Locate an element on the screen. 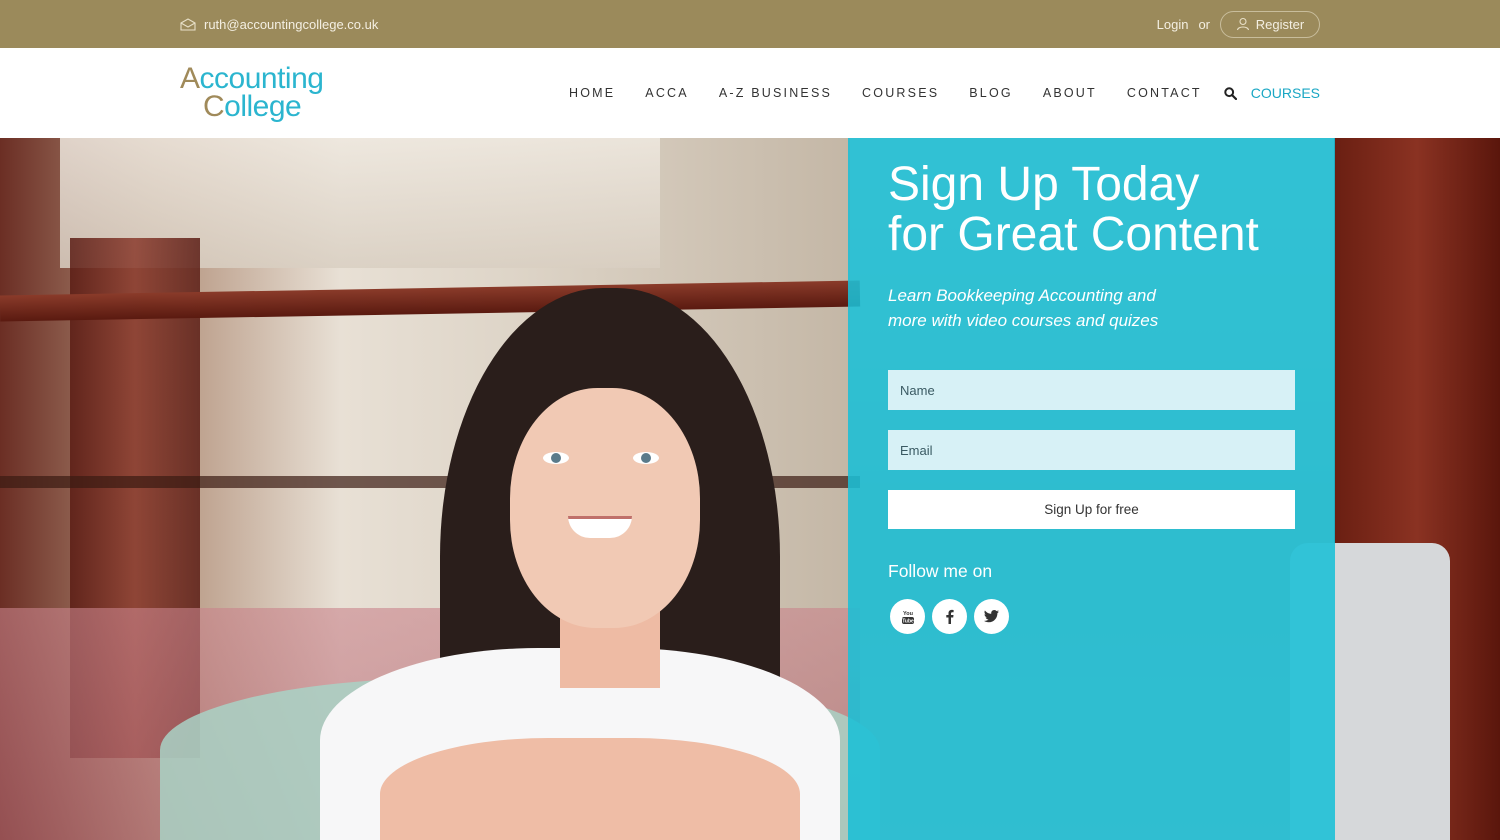  or-text: or is located at coordinates (1204, 24).